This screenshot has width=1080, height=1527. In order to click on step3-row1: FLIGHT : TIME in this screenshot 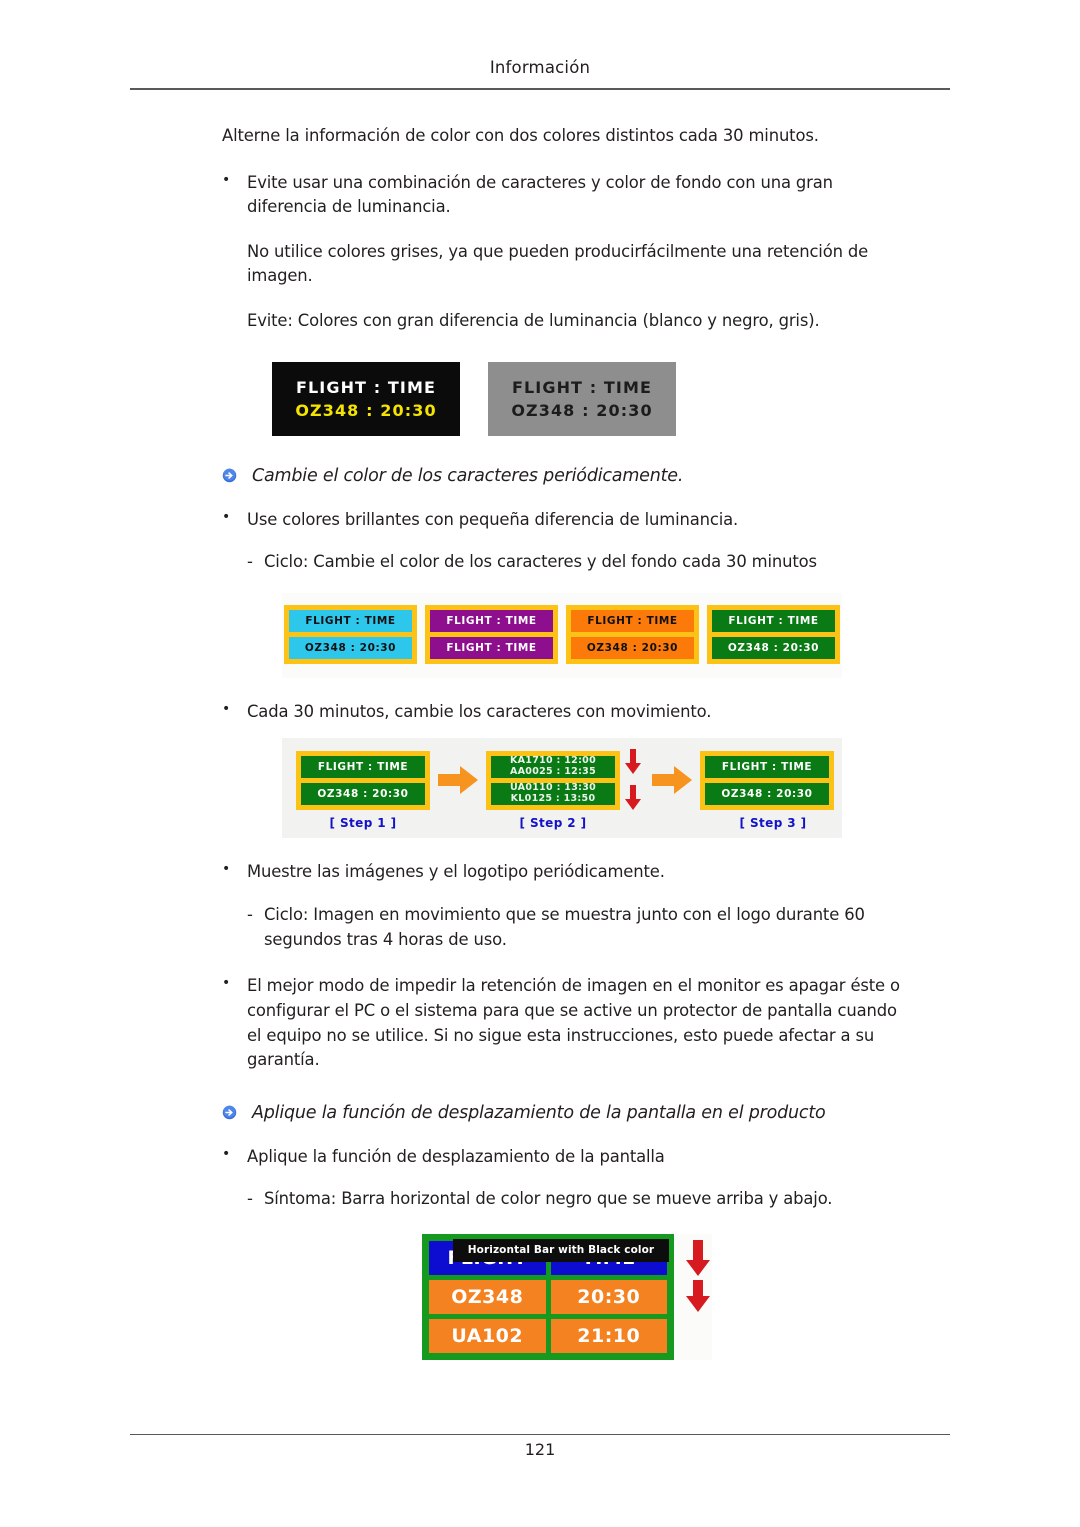, I will do `click(767, 766)`.